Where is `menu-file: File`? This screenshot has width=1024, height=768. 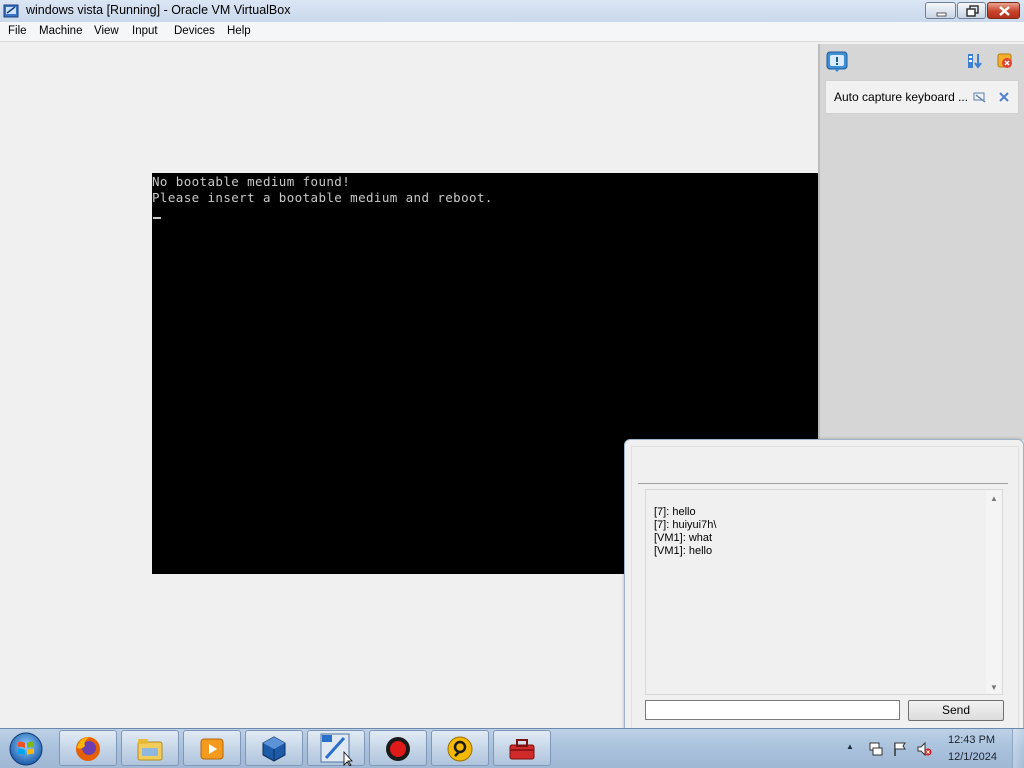
menu-file: File is located at coordinates (17, 31).